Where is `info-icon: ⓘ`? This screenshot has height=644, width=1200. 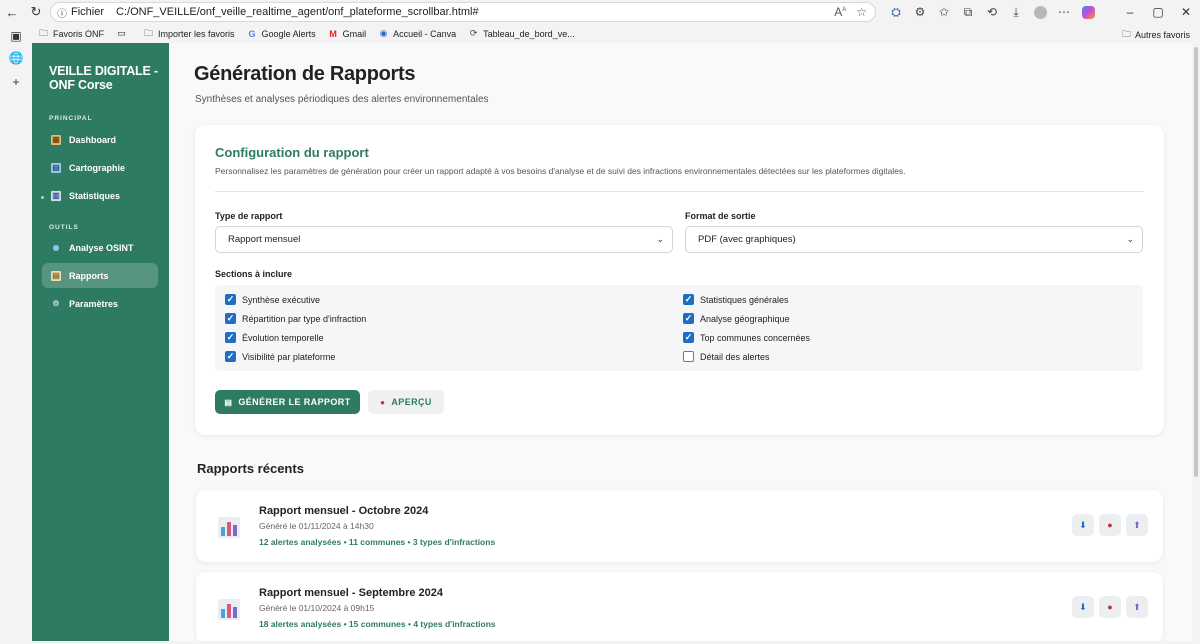
info-icon: ⓘ is located at coordinates (62, 12).